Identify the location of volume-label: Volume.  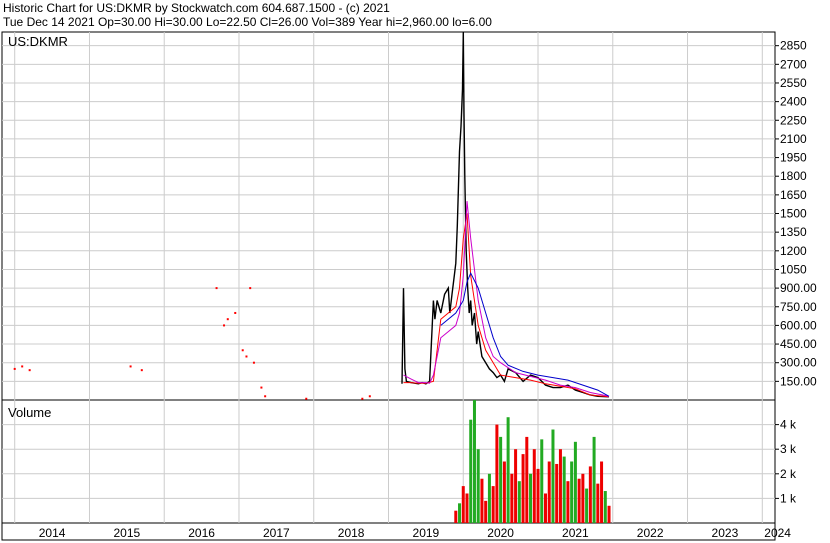
(29, 412).